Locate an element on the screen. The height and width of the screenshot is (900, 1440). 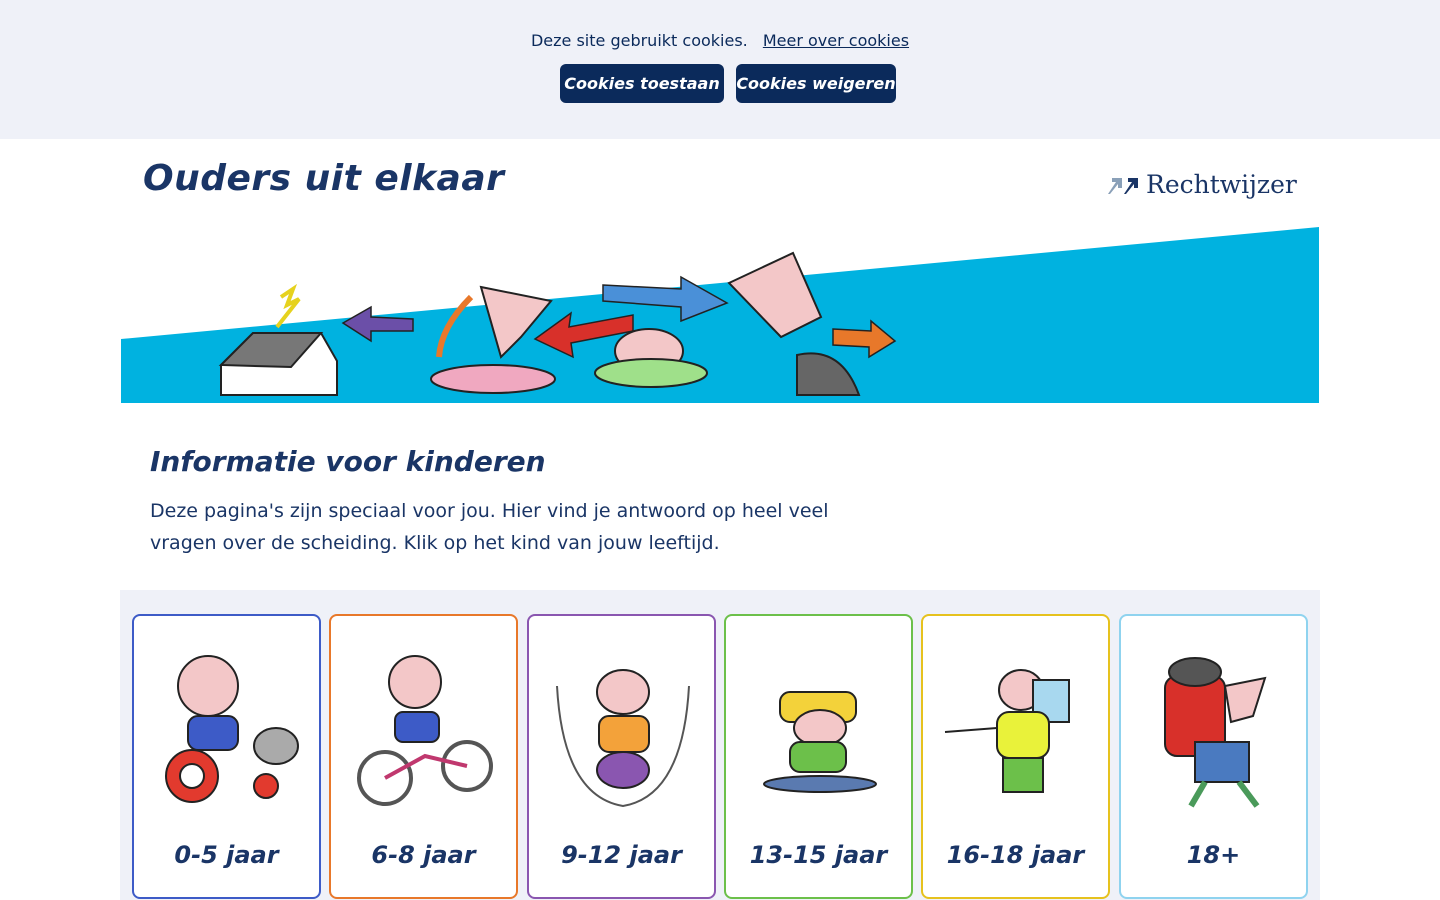
age-card-label: 6-8 jaar is located at coordinates (423, 855).